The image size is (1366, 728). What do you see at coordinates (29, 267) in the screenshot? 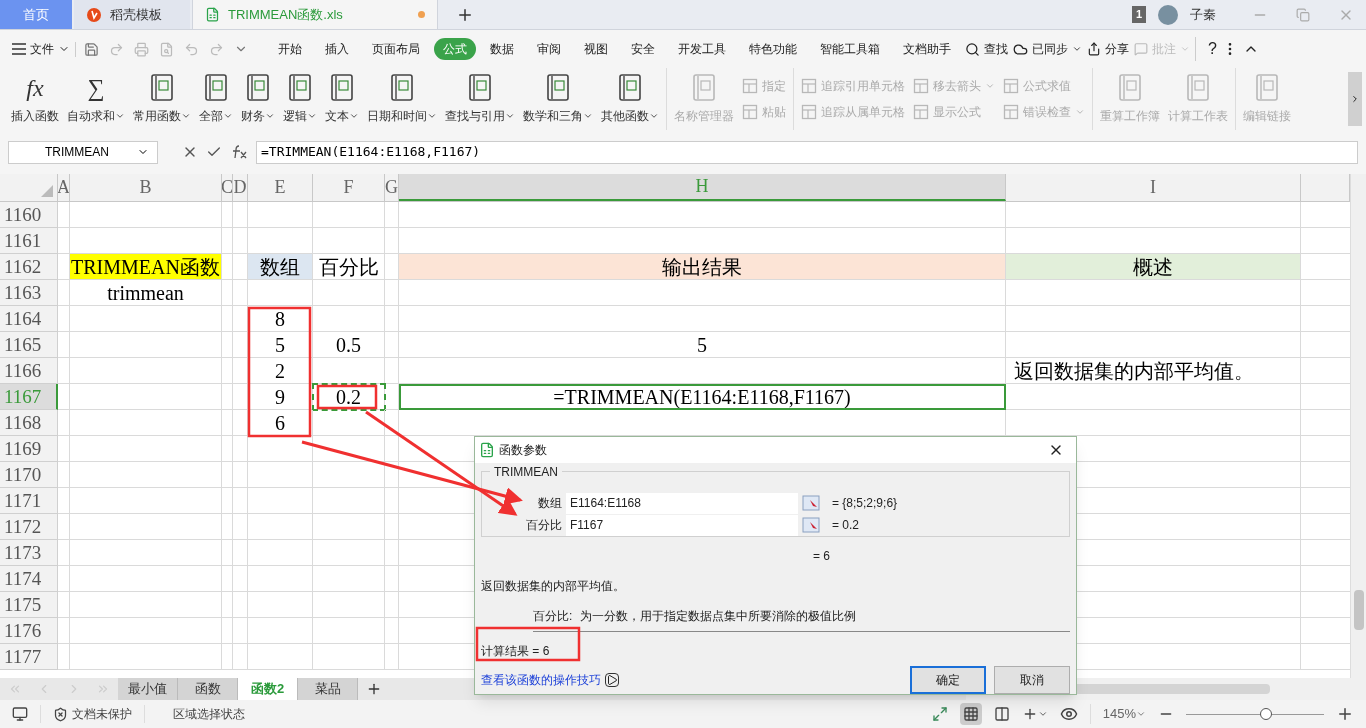
I see `row-header: 1162` at bounding box center [29, 267].